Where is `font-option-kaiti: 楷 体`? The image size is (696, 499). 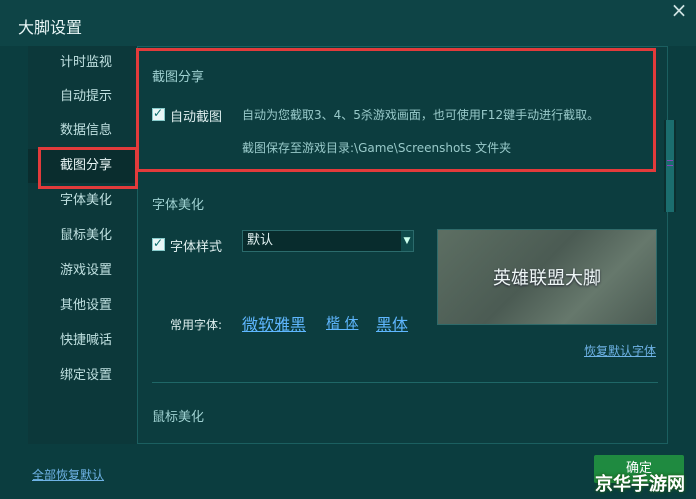 font-option-kaiti: 楷 体 is located at coordinates (342, 323).